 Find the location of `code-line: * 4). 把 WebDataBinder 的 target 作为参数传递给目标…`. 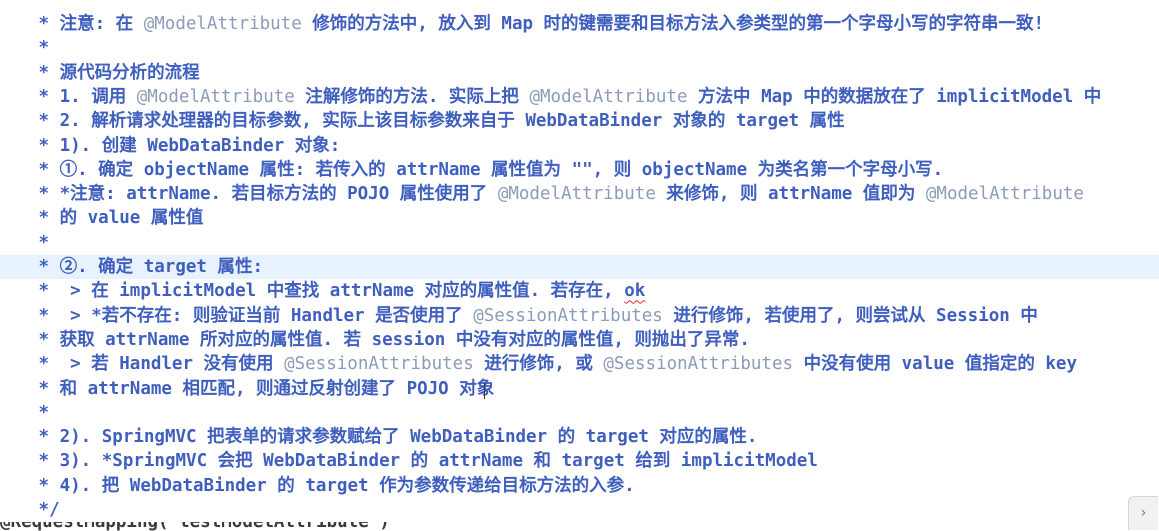

code-line: * 4). 把 WebDataBinder 的 target 作为参数传递给目标… is located at coordinates (579, 486).